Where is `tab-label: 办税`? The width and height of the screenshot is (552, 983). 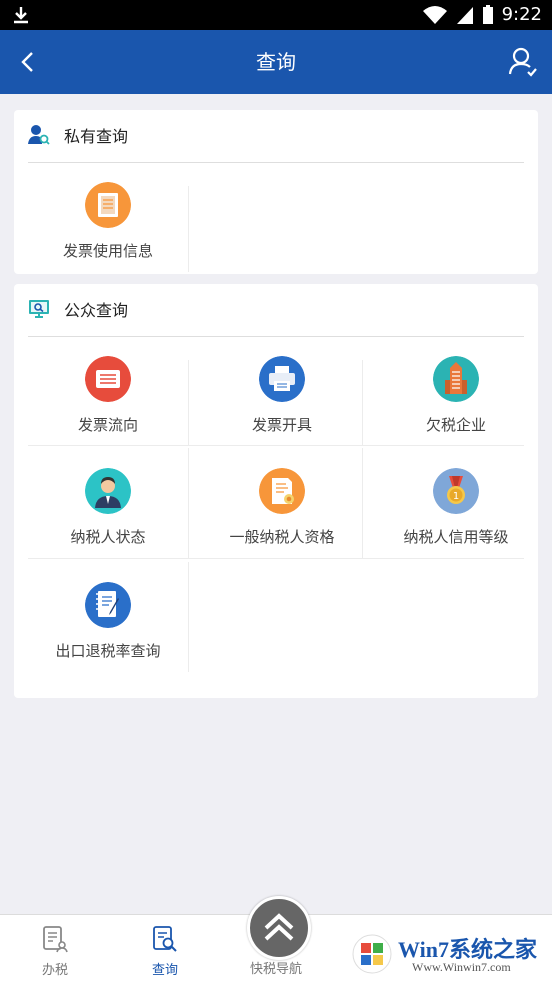 tab-label: 办税 is located at coordinates (54, 970).